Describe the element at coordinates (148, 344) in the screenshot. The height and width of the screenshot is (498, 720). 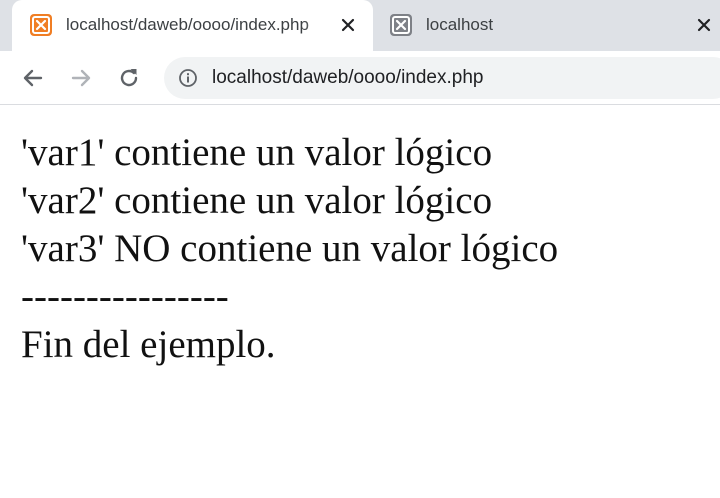
I see `output-line-end: Fin del ejemplo.` at that location.